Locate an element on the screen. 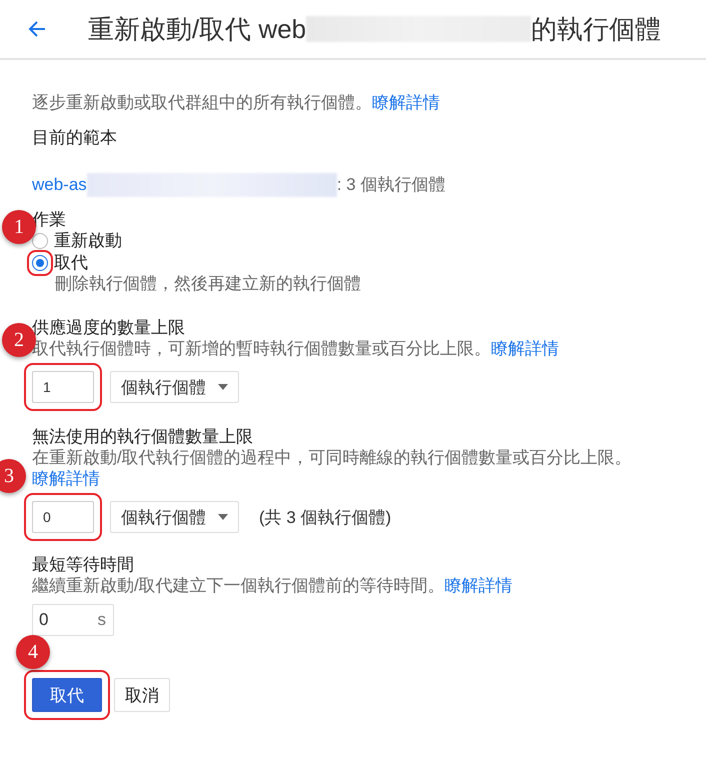 The width and height of the screenshot is (706, 762). template-link: web-as is located at coordinates (59, 185).